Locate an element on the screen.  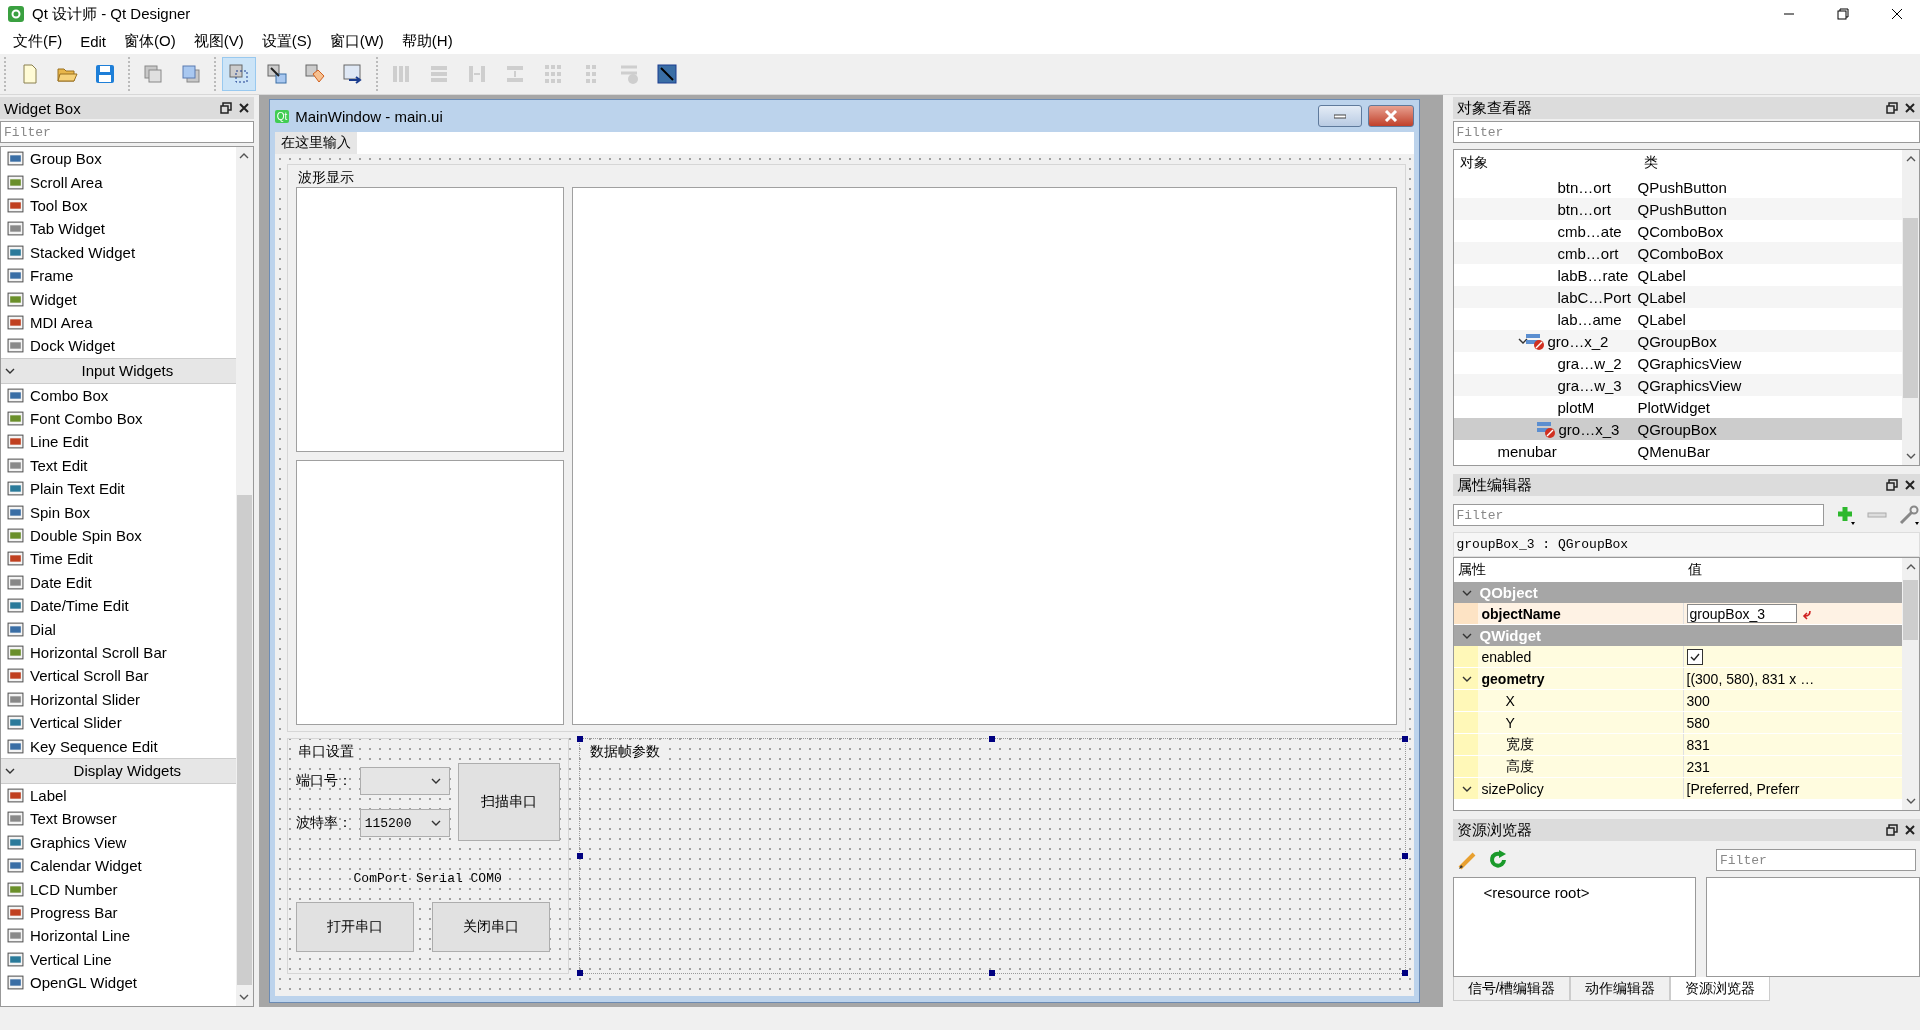
category-header: Input Widgets is located at coordinates (118, 370).